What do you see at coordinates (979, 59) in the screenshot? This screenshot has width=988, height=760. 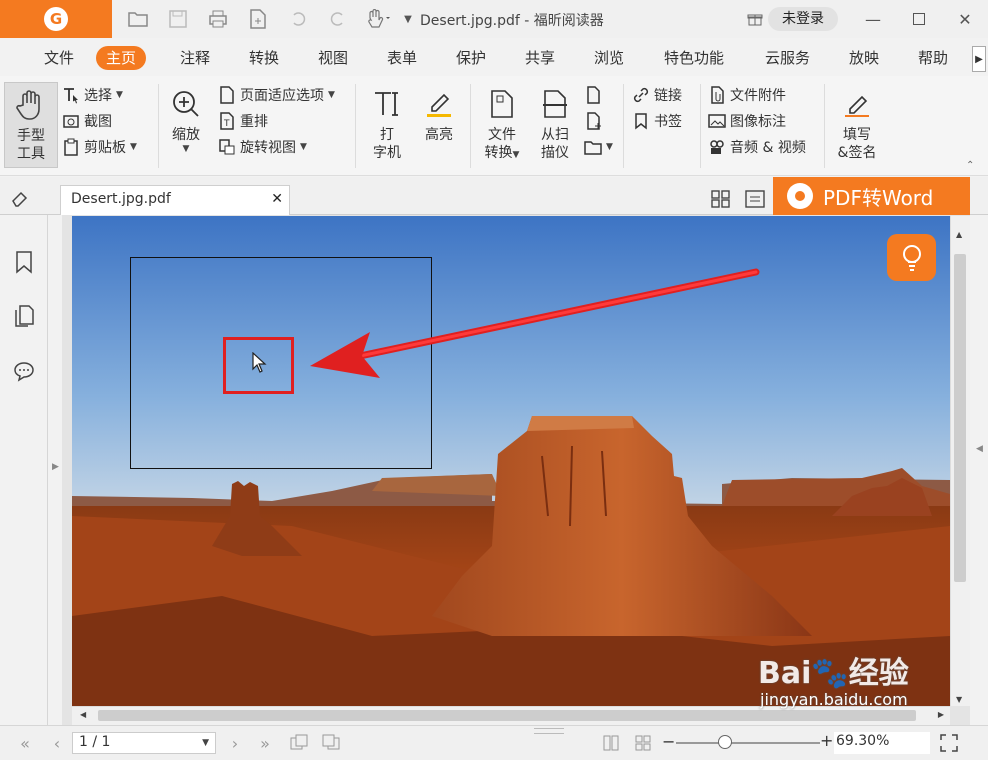 I see `menu-scroll-right-icon: ▶` at bounding box center [979, 59].